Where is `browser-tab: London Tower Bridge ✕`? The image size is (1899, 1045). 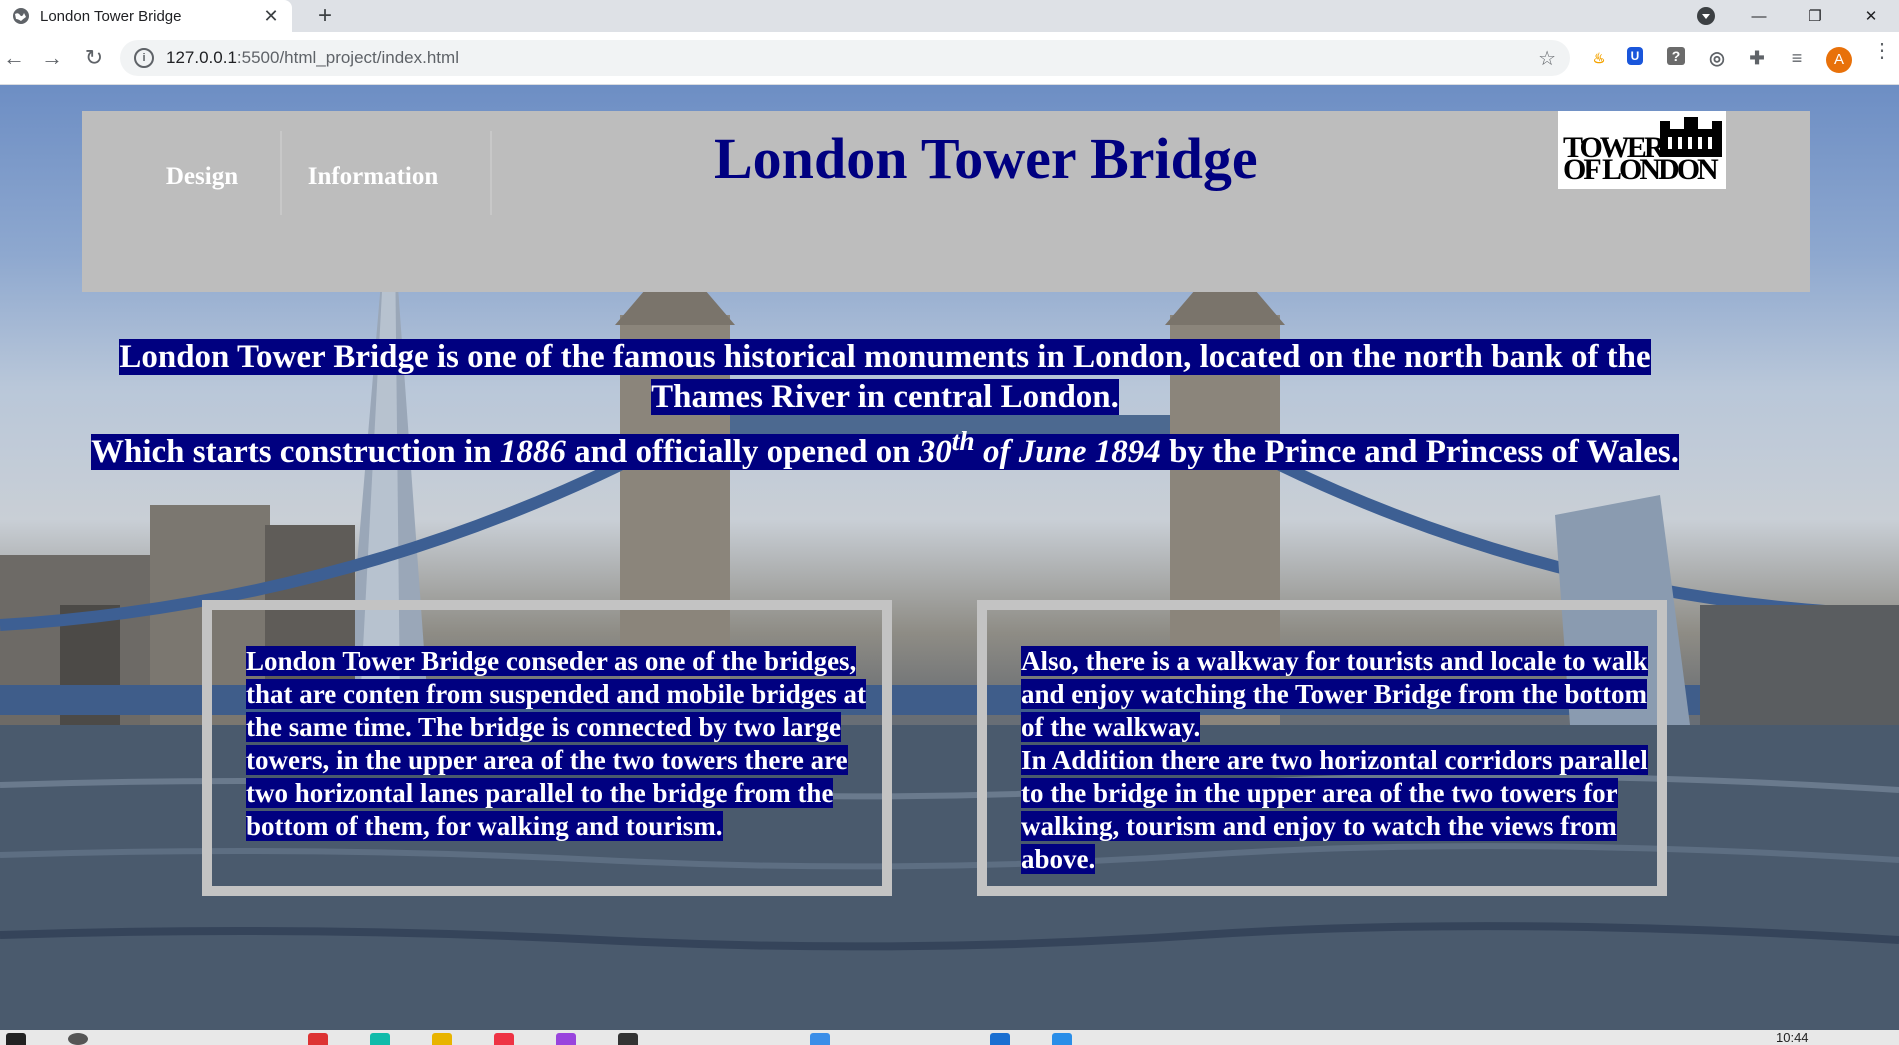
browser-tab: London Tower Bridge ✕ is located at coordinates (146, 16).